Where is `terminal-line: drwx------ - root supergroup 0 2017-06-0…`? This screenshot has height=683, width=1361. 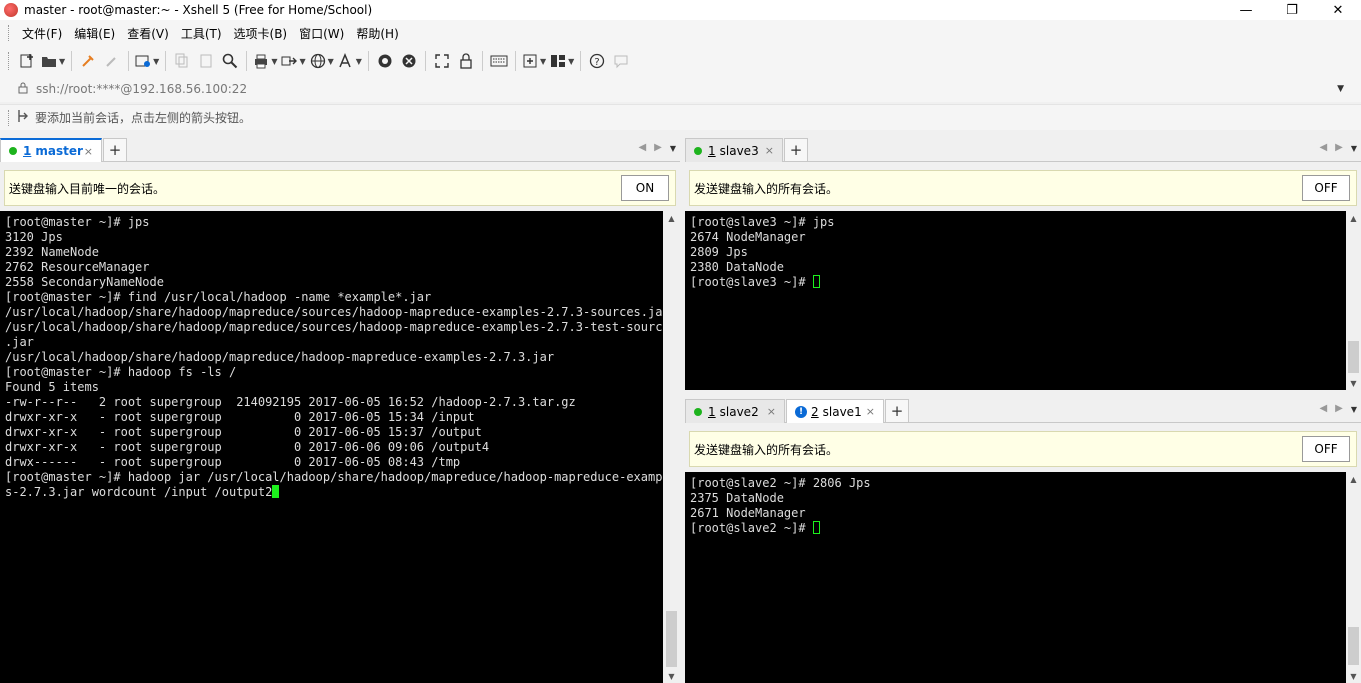
terminal-line: drwx------ - root supergroup 0 2017-06-0… is located at coordinates (334, 462).